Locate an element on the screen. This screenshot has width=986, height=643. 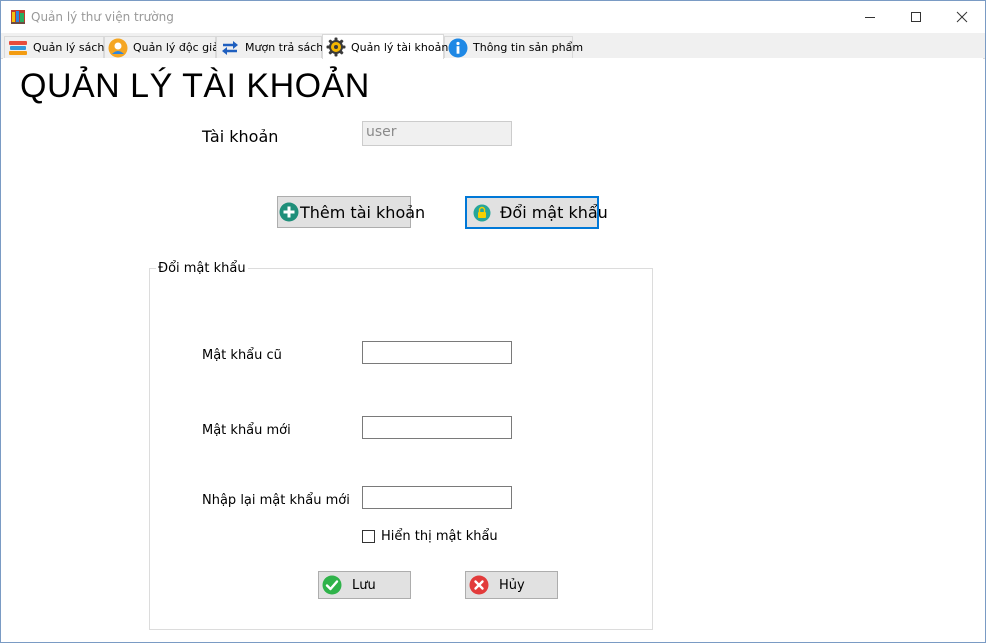
cancel-label: Hủy is located at coordinates (512, 585).